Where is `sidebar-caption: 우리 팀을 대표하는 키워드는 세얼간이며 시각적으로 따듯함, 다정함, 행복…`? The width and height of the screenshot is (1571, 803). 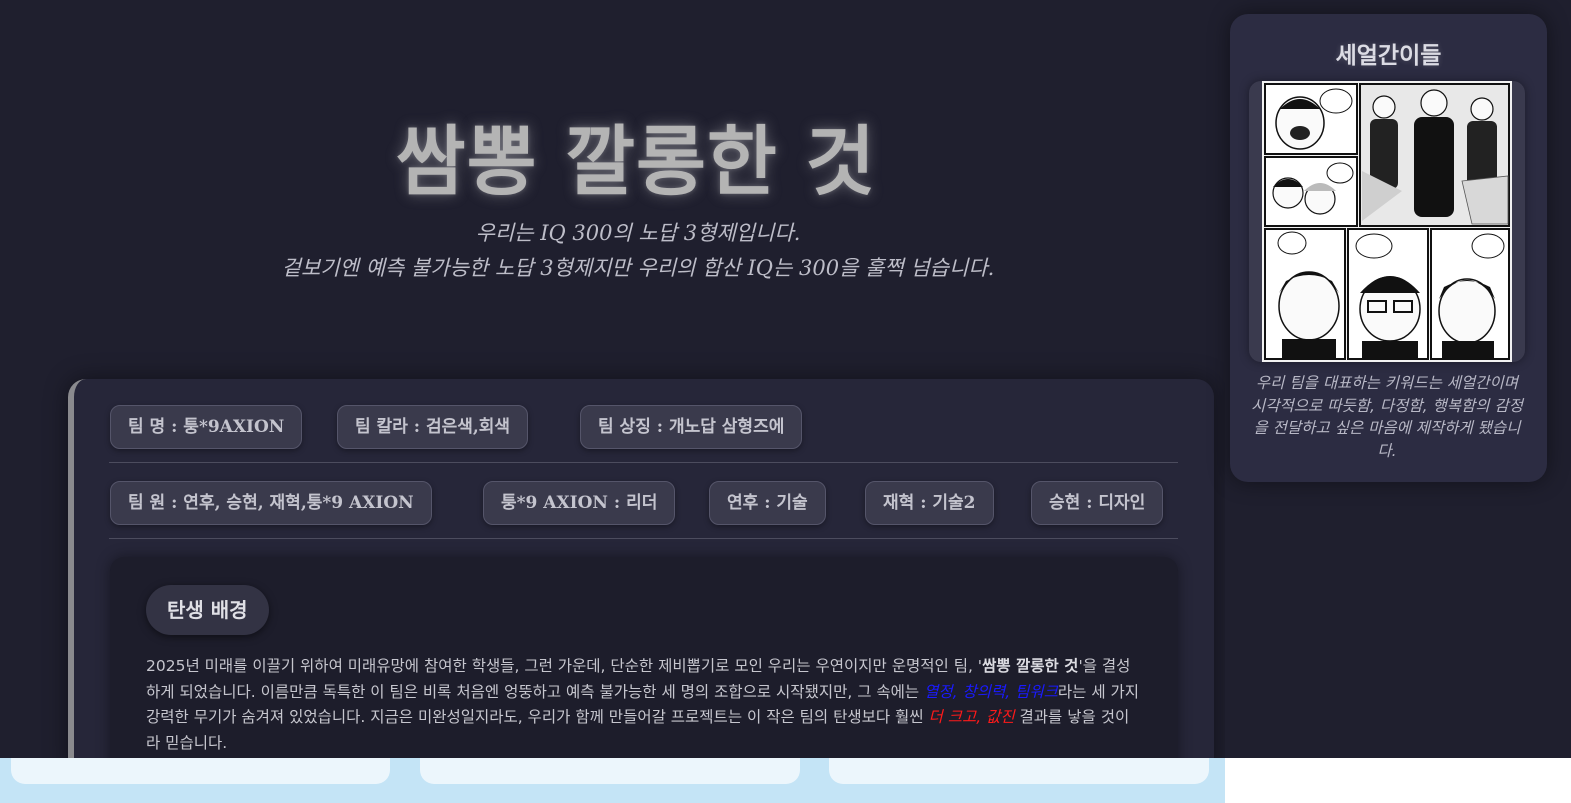
sidebar-caption: 우리 팀을 대표하는 키워드는 세얼간이며 시각적으로 따듯함, 다정함, 행복… is located at coordinates (1387, 417).